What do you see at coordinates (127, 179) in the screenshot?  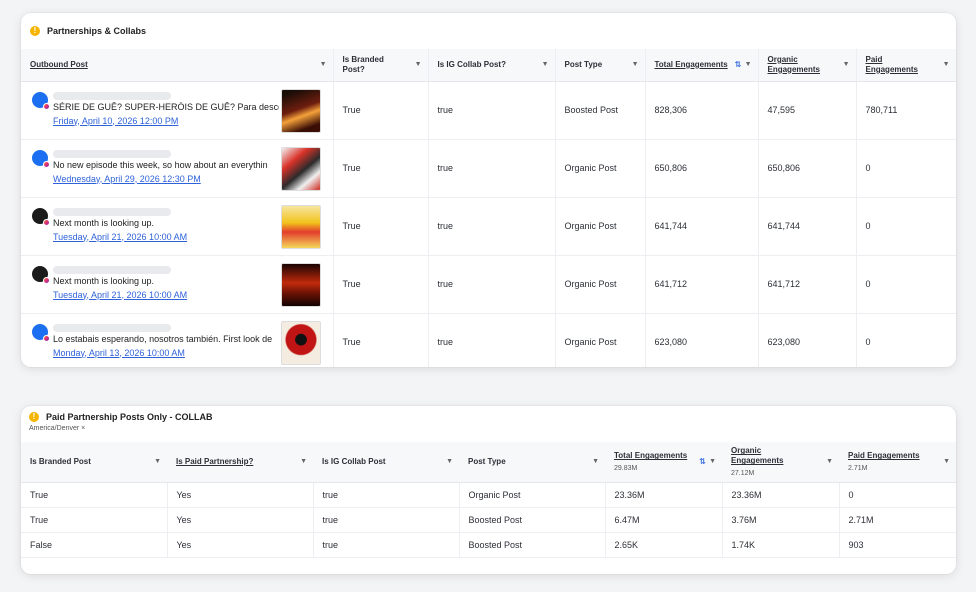 I see `post-date-link: Wednesday, April 29, 2026 12:30 PM` at bounding box center [127, 179].